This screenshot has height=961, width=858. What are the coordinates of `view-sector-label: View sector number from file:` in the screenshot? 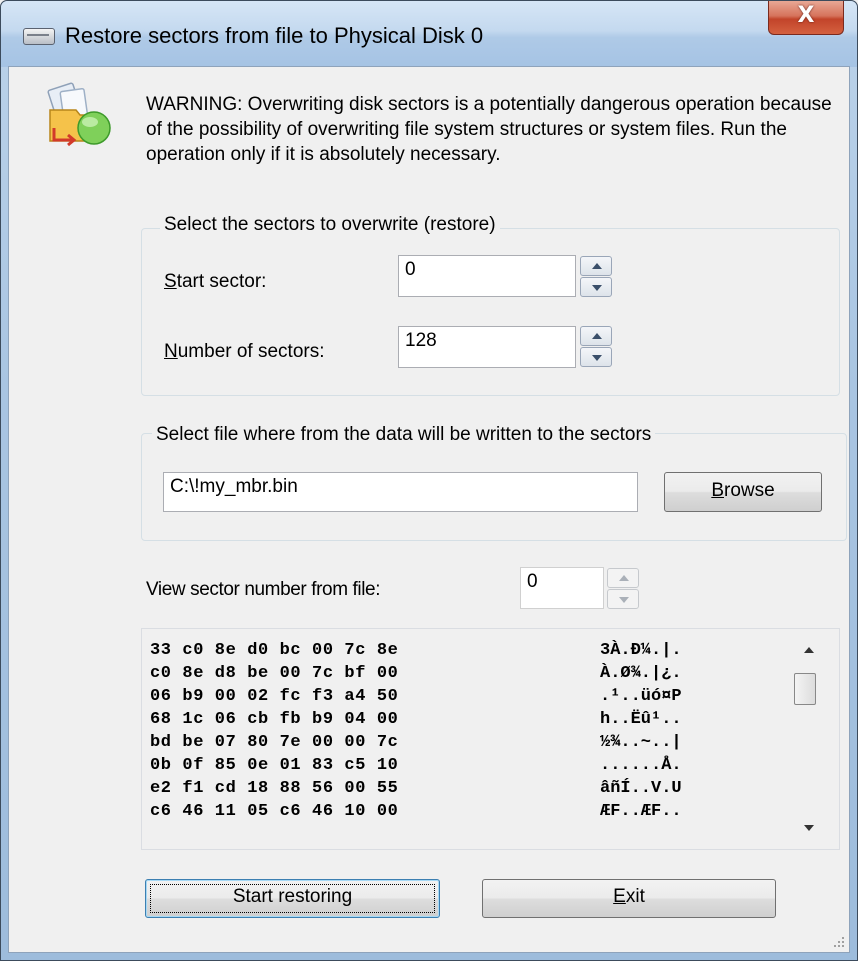 It's located at (263, 589).